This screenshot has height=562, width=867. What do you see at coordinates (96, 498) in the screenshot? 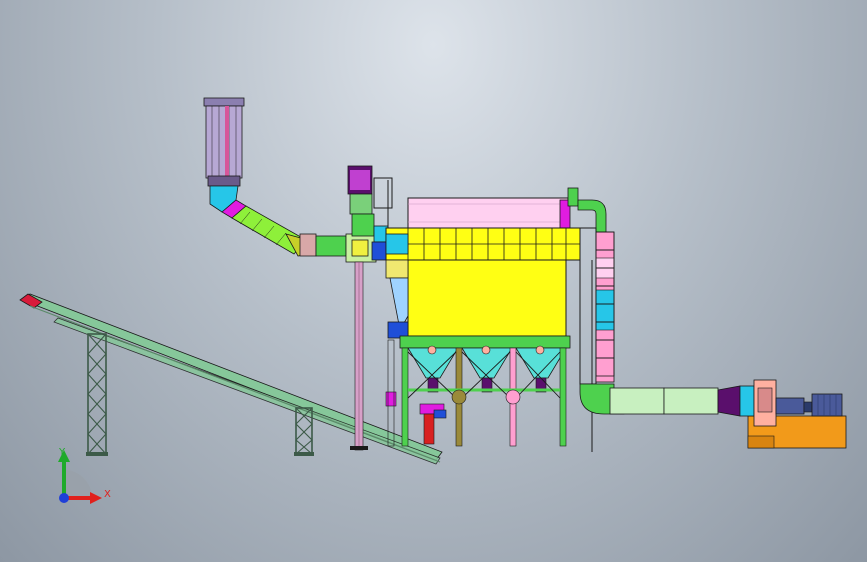
I see `x-axis-arrow-icon` at bounding box center [96, 498].